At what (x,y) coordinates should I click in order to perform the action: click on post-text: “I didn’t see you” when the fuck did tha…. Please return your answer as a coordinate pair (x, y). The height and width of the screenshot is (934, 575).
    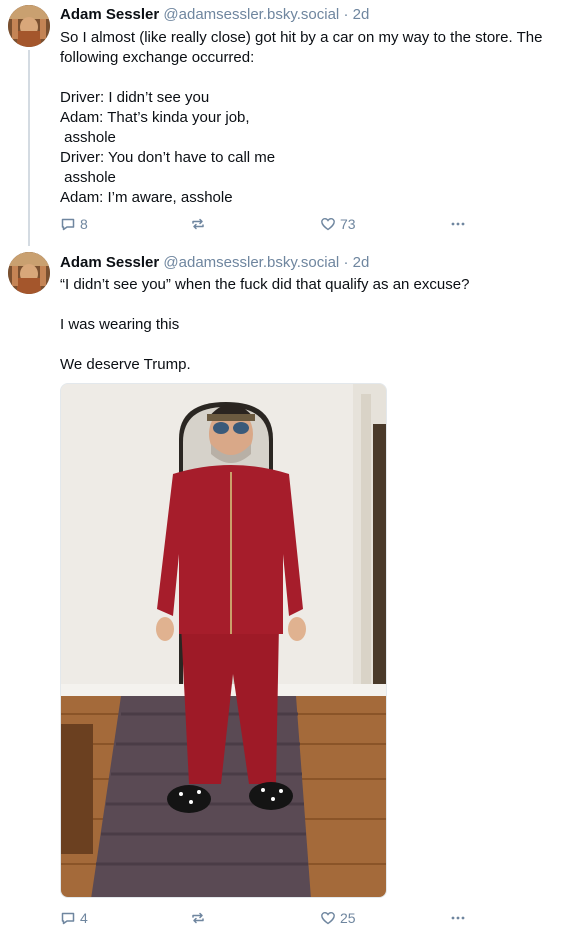
    Looking at the image, I should click on (315, 325).